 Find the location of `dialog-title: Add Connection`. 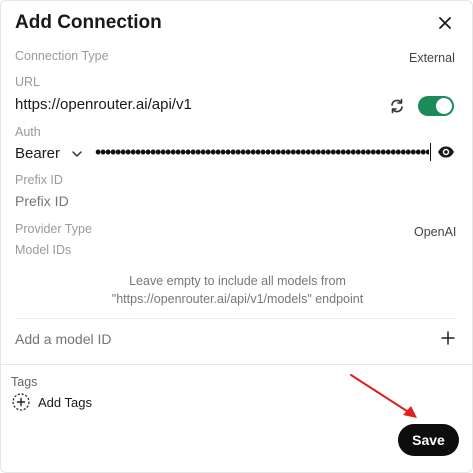

dialog-title: Add Connection is located at coordinates (88, 22).